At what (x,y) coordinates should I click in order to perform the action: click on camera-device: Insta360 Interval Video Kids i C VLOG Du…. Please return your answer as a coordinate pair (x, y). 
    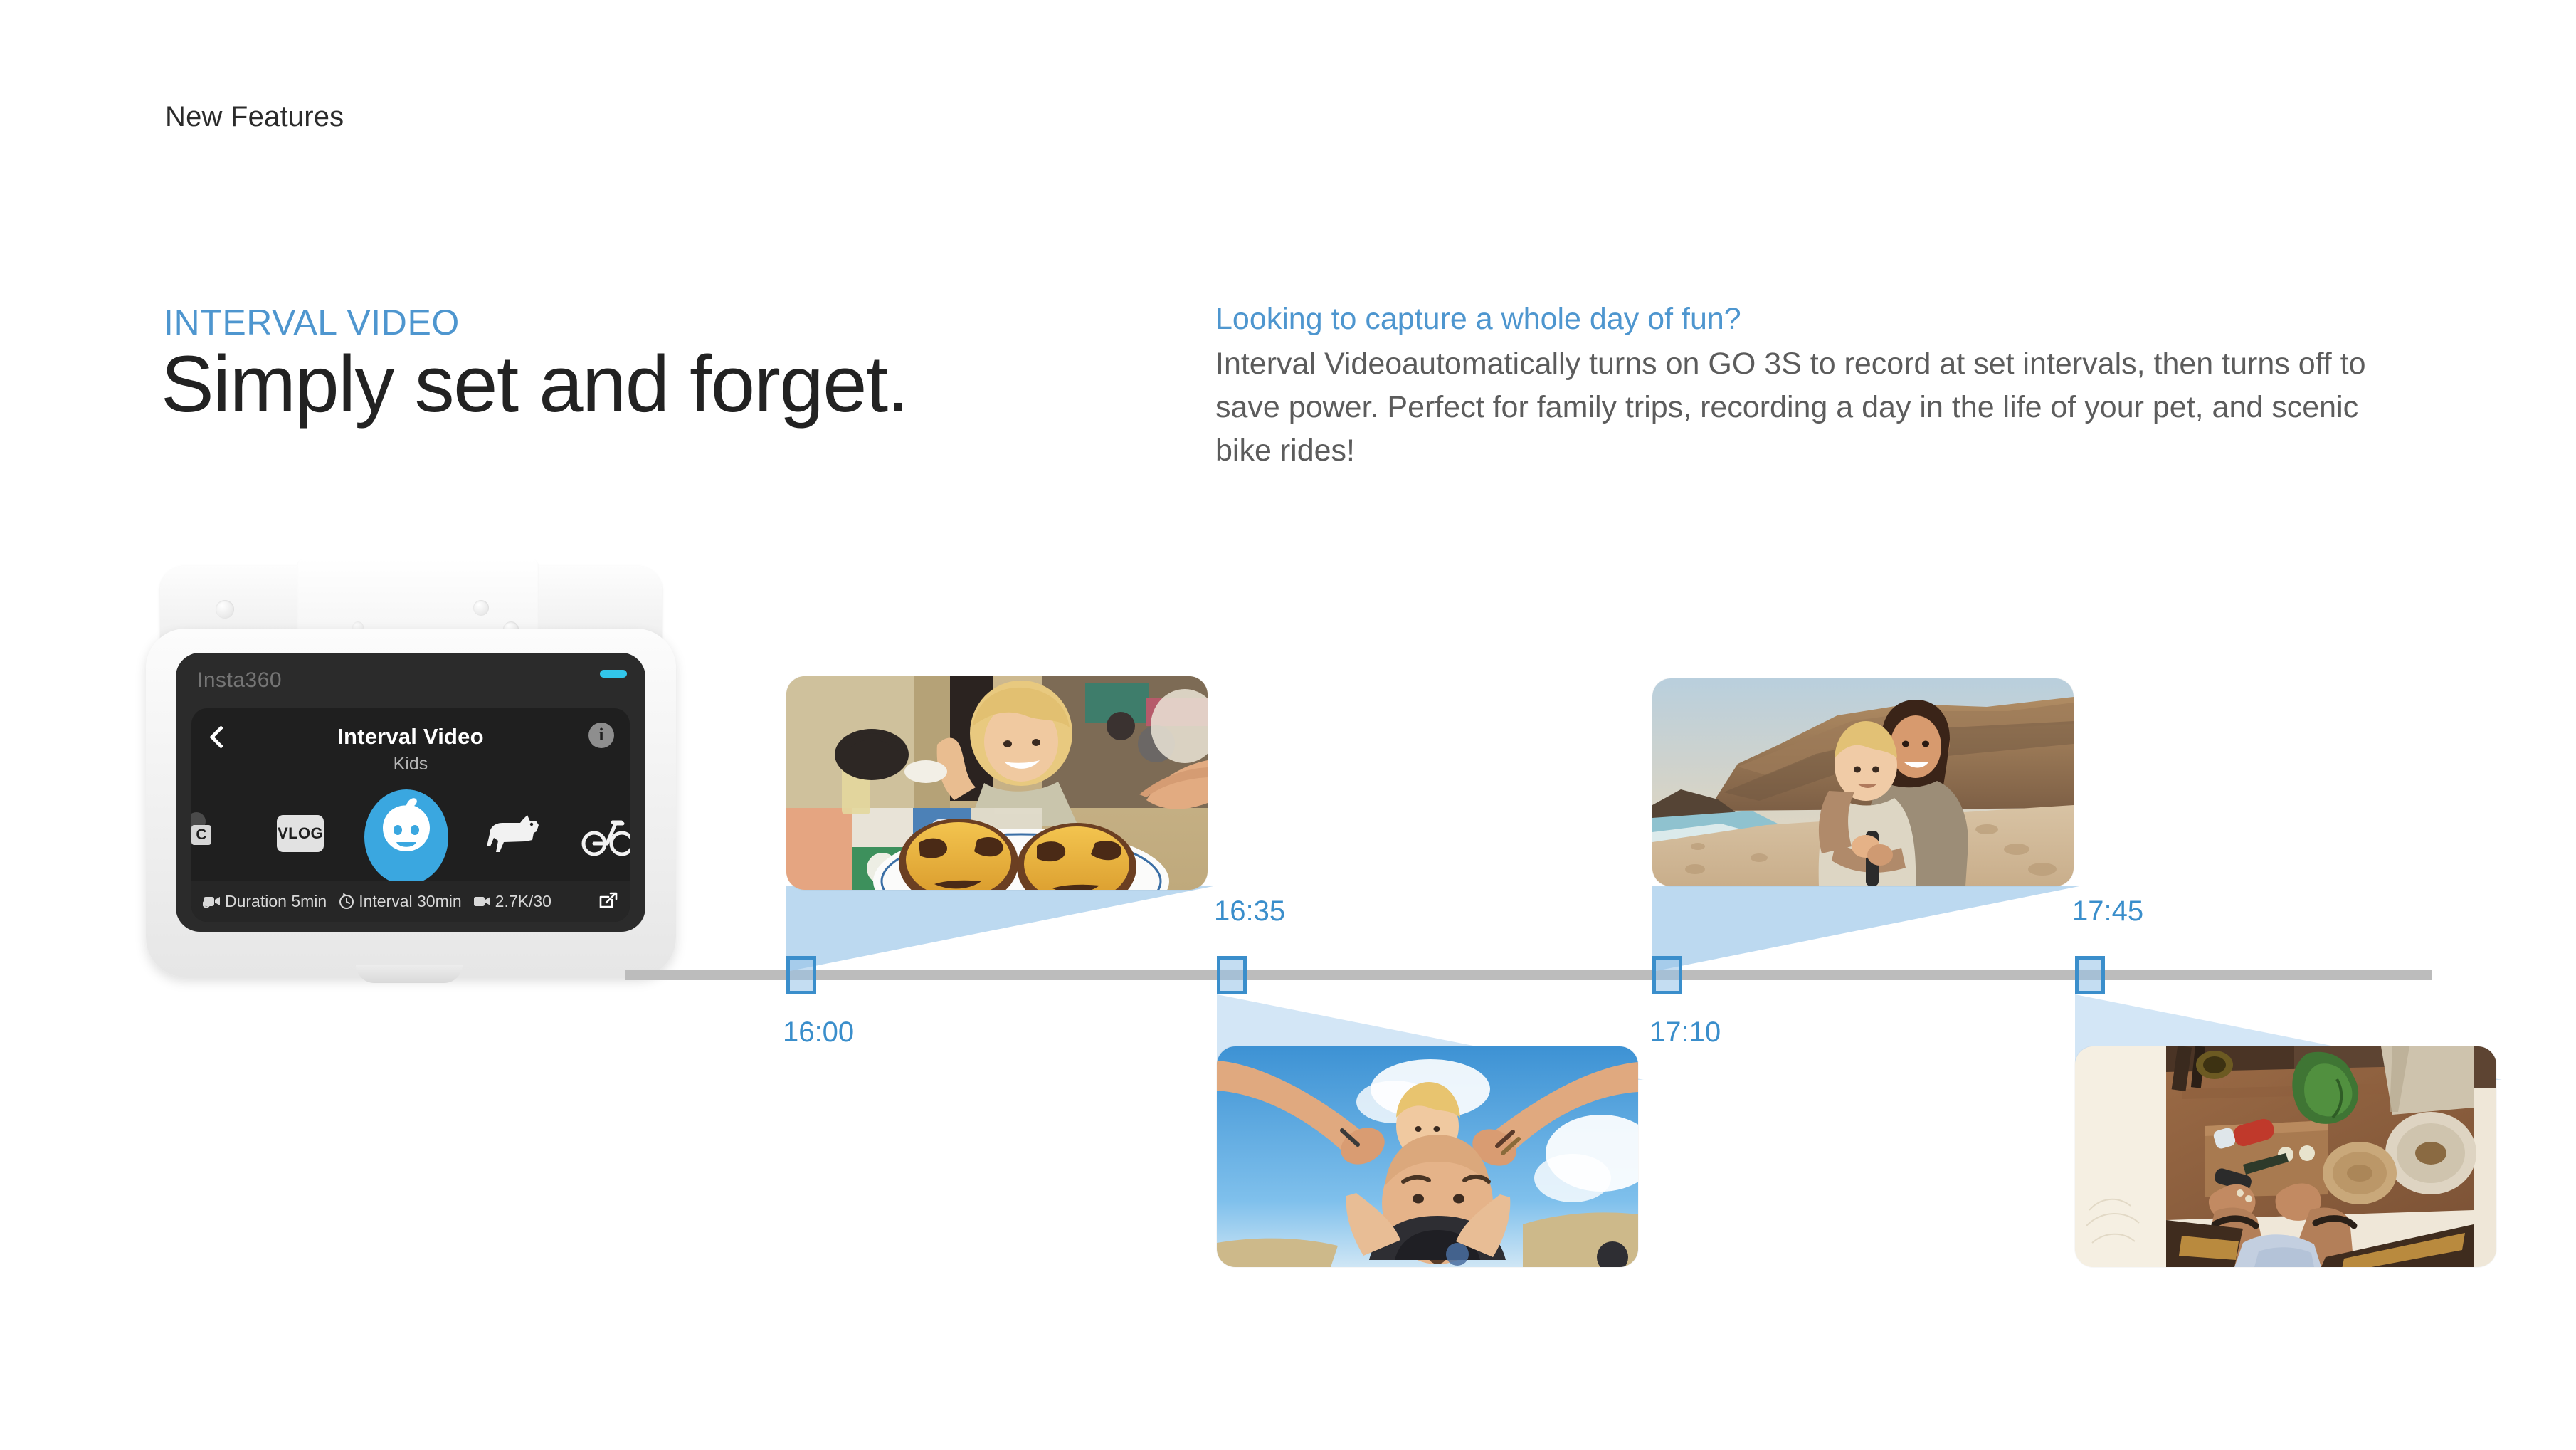
    Looking at the image, I should click on (411, 771).